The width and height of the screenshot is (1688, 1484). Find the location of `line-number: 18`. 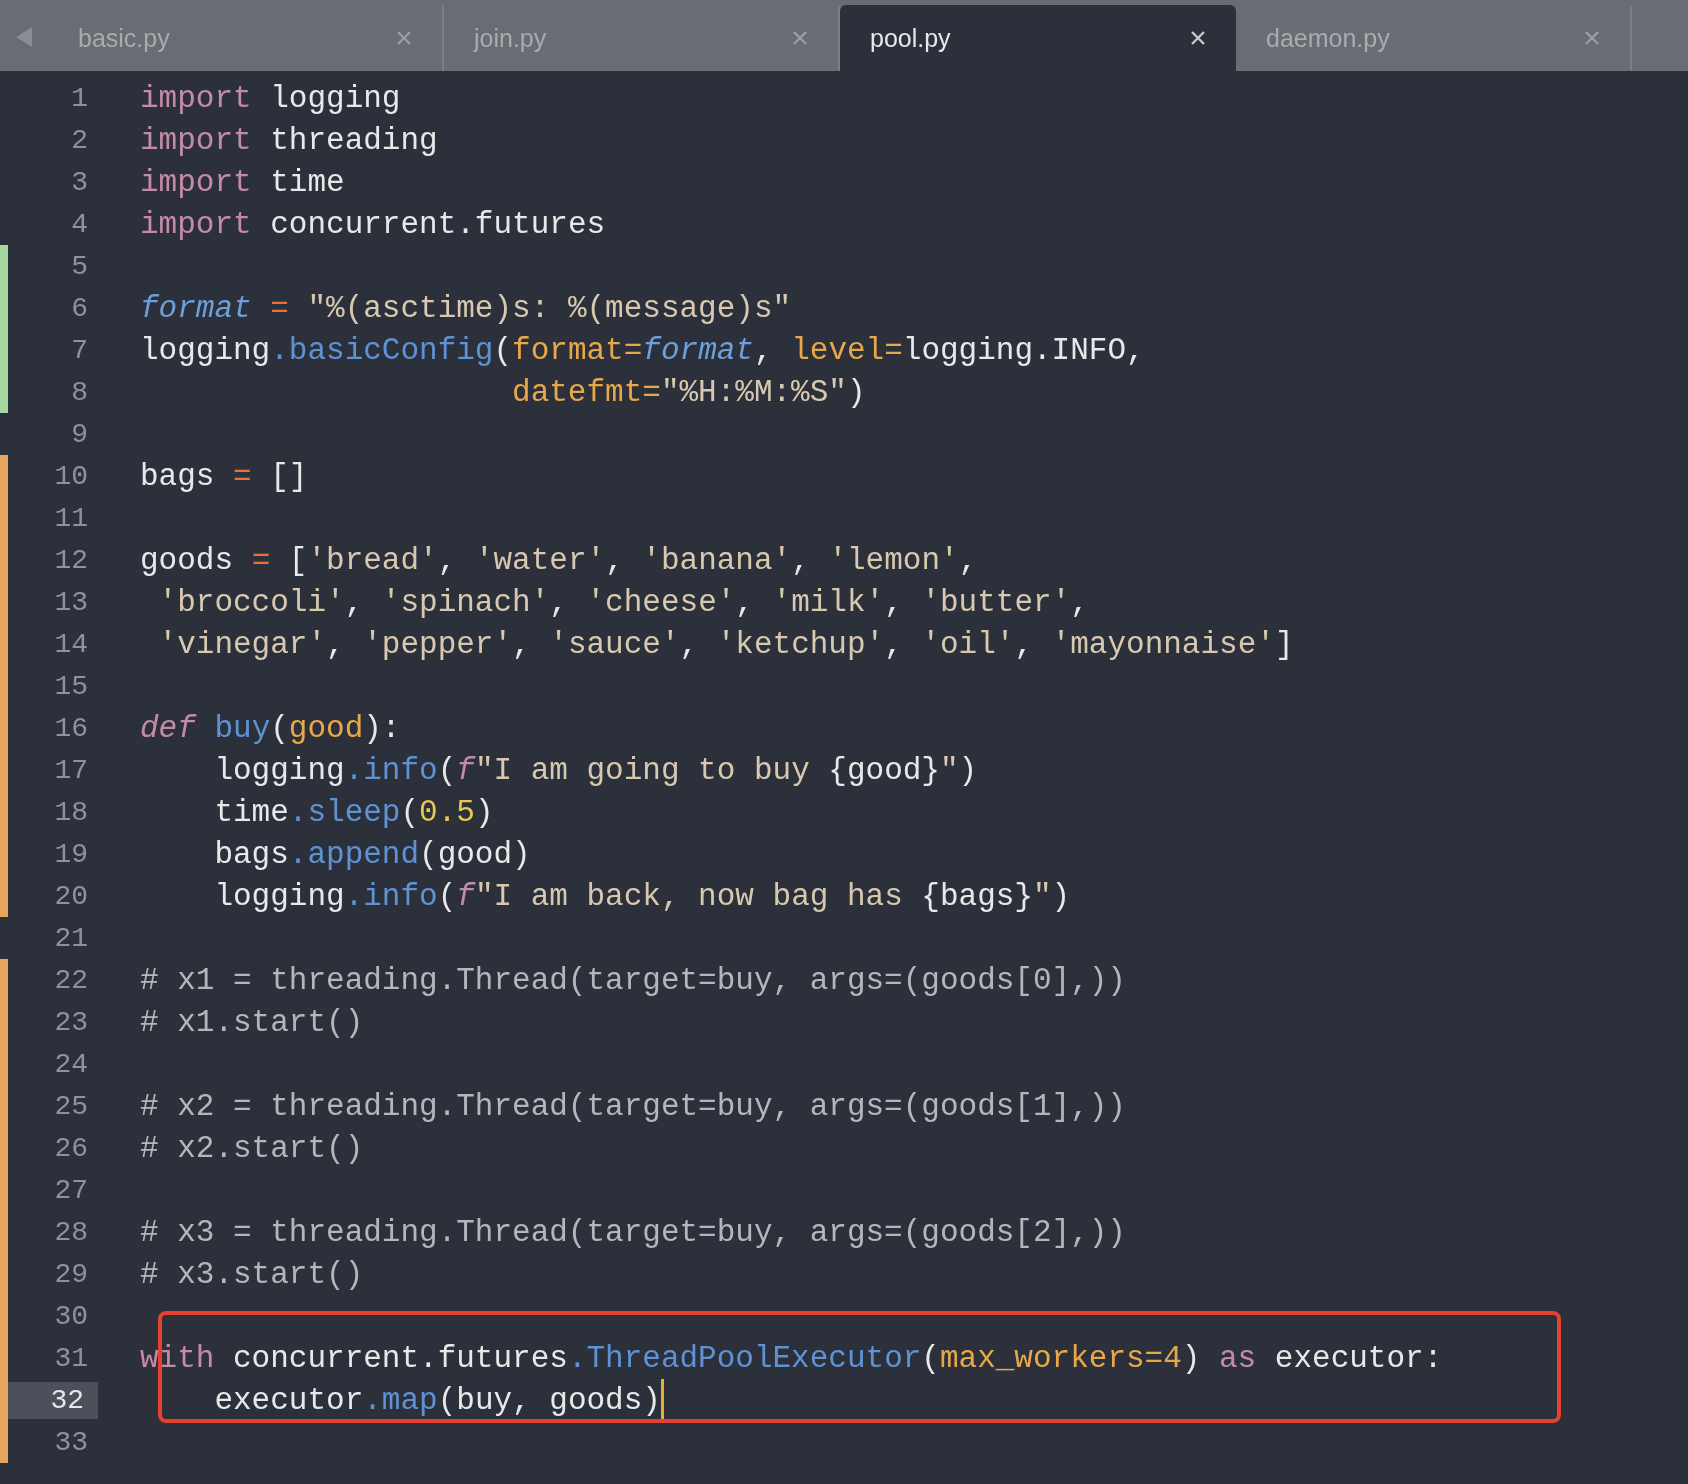

line-number: 18 is located at coordinates (71, 812).